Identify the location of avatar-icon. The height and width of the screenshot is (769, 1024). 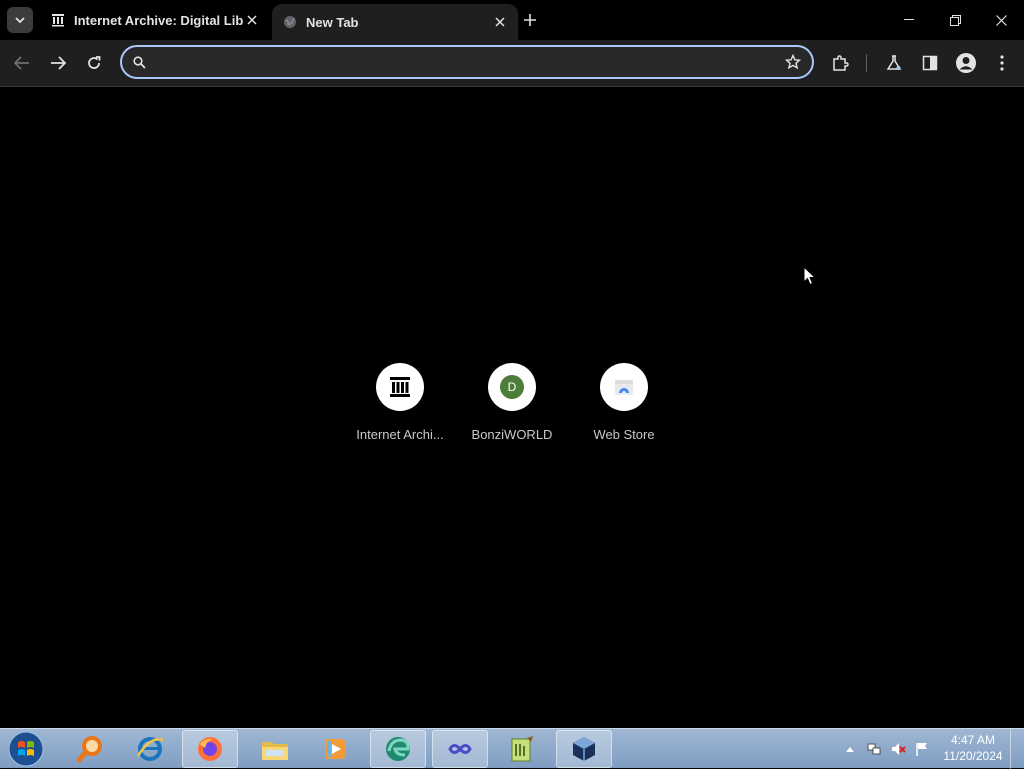
(966, 63).